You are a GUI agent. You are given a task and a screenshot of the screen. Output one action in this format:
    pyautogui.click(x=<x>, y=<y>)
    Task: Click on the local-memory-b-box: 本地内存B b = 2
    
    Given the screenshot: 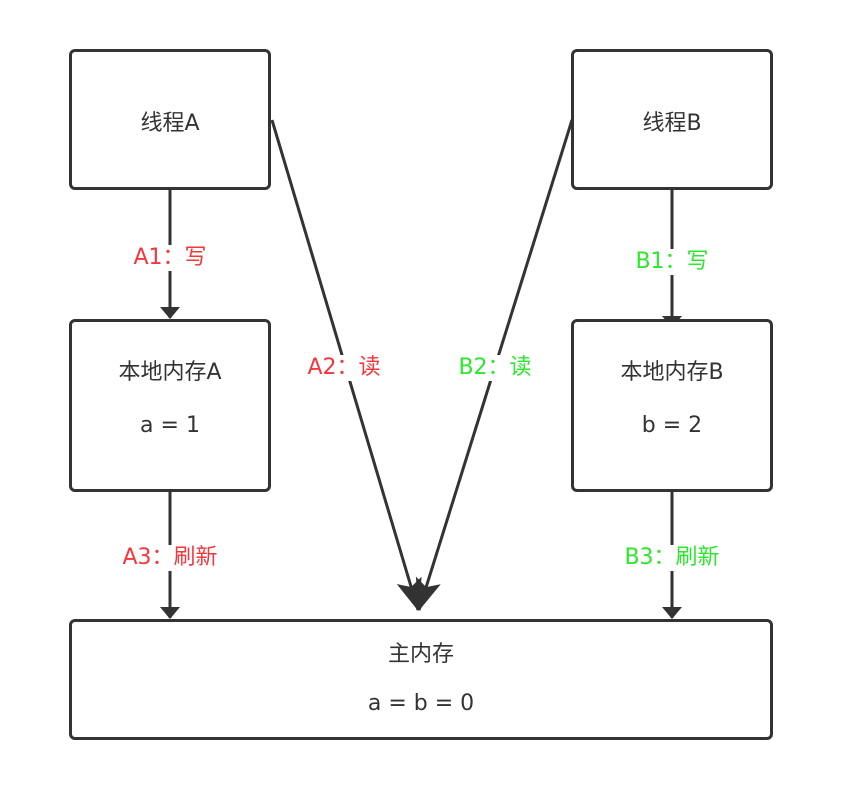 What is the action you would take?
    pyautogui.click(x=672, y=405)
    